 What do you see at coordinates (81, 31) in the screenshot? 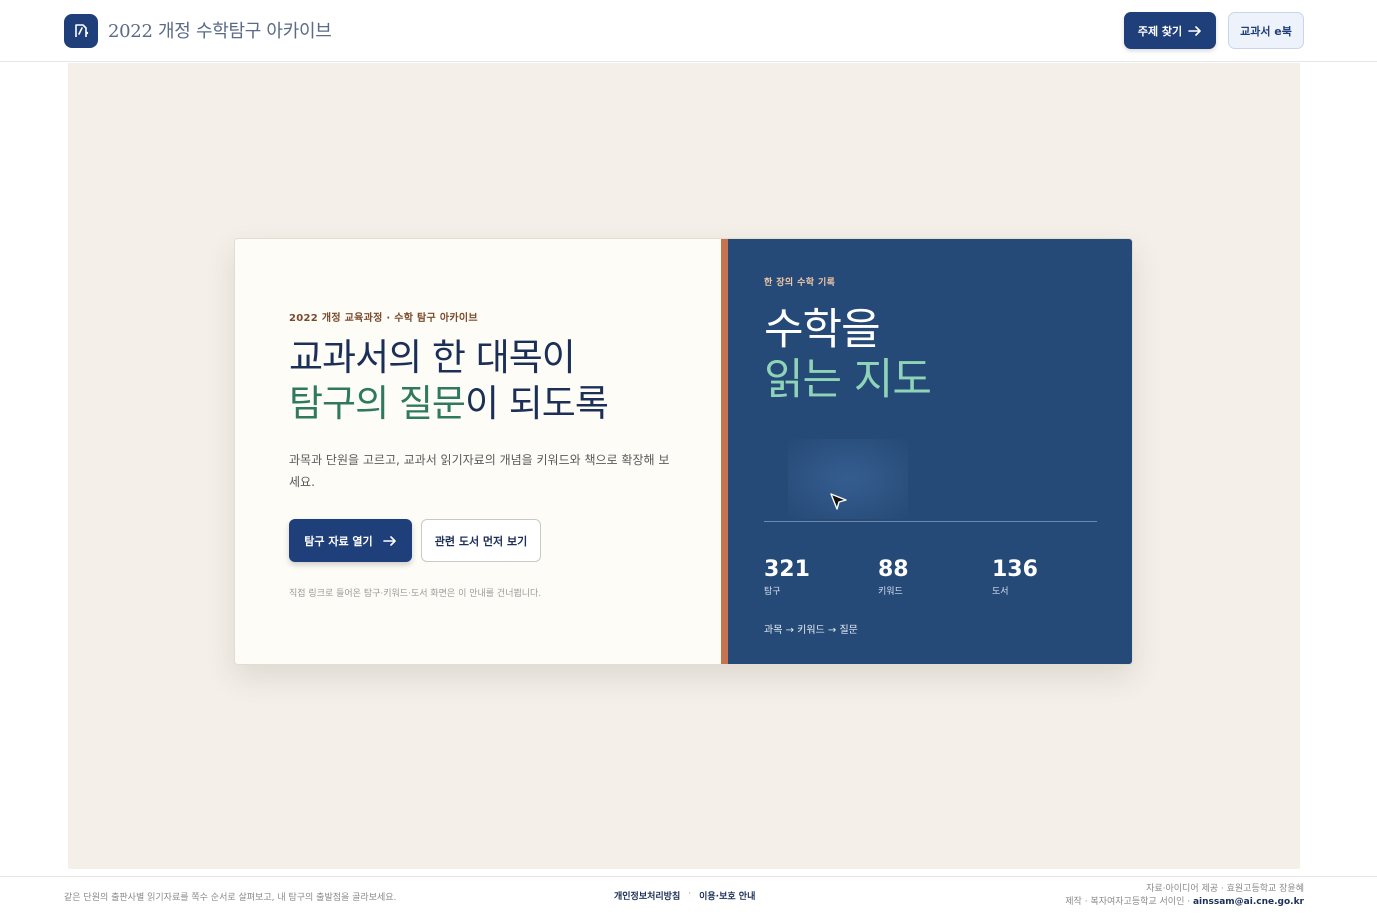
I see `archive-logo-icon` at bounding box center [81, 31].